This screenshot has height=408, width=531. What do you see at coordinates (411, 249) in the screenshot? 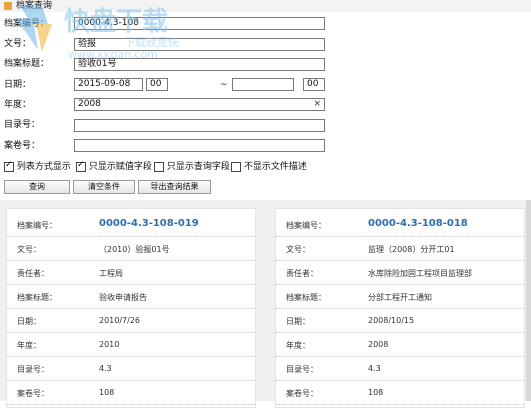
I see `doc-no-value: 监理（2008）分开工01` at bounding box center [411, 249].